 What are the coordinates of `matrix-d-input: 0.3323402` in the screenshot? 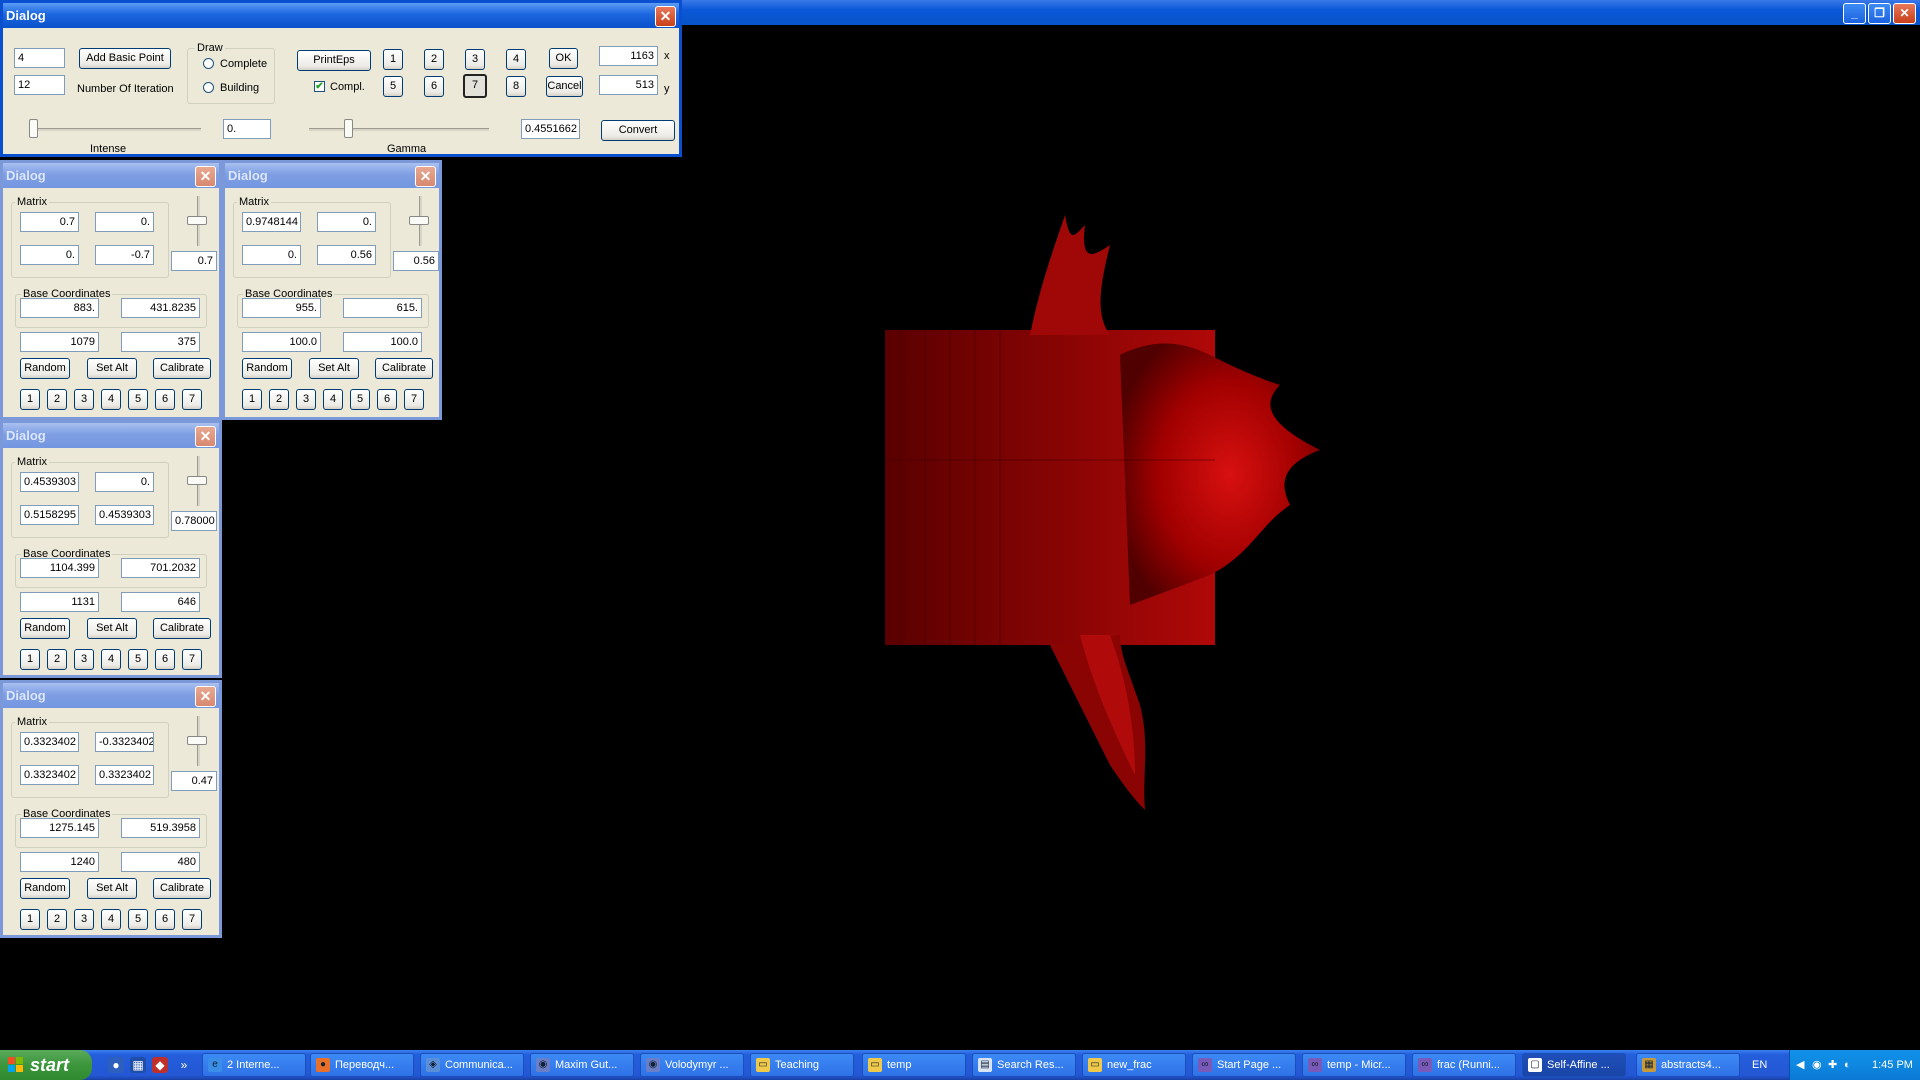 It's located at (124, 775).